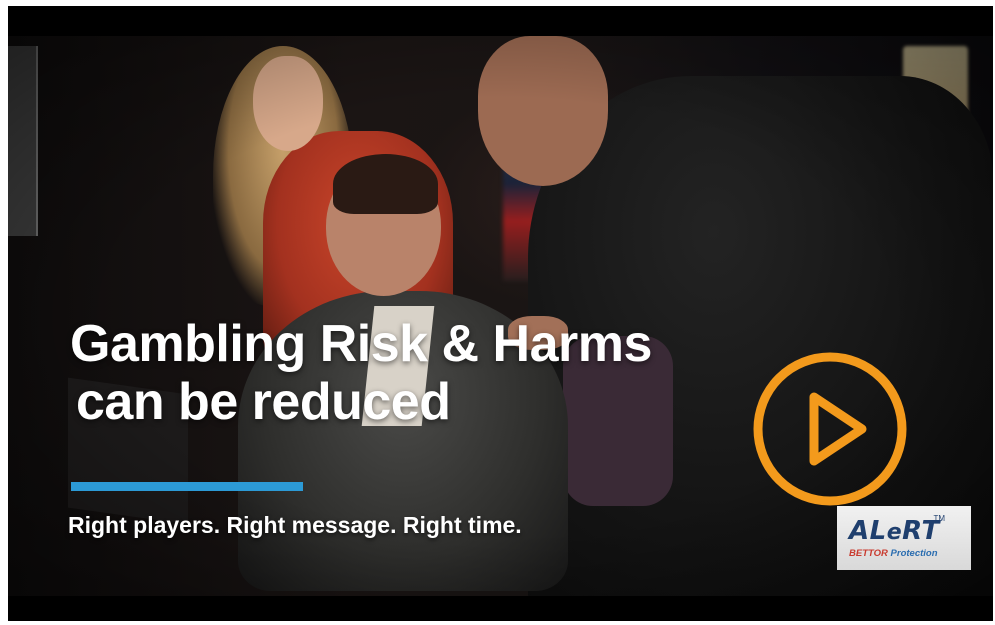 Image resolution: width=995 pixels, height=625 pixels. Describe the element at coordinates (939, 518) in the screenshot. I see `logo-trademark: TM` at that location.